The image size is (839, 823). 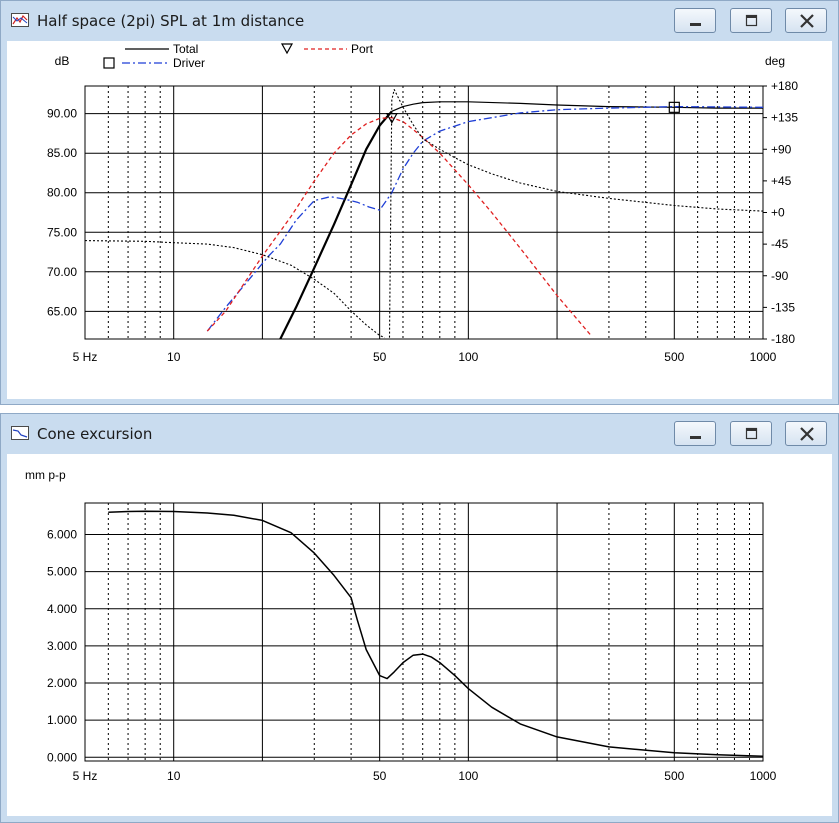 What do you see at coordinates (62, 114) in the screenshot?
I see `y-tick-label: 90.00` at bounding box center [62, 114].